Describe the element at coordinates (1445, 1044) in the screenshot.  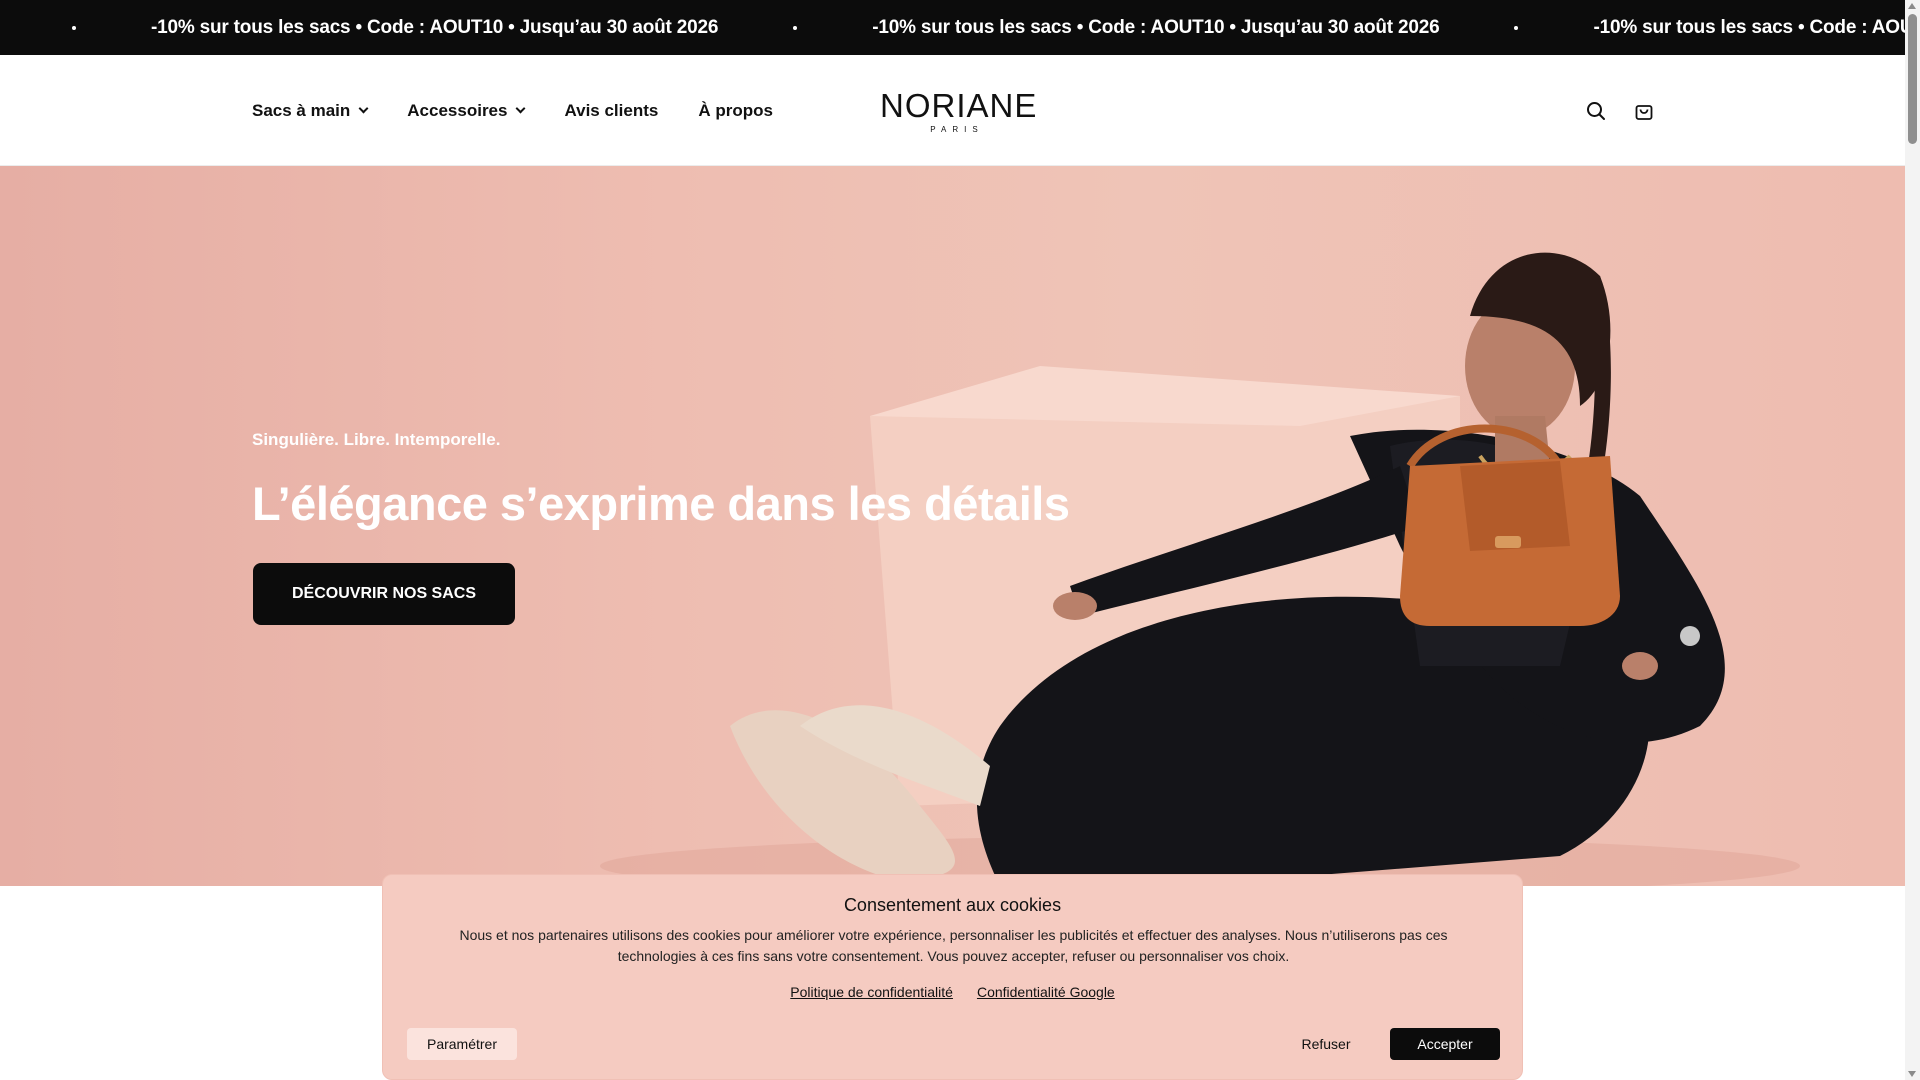
I see `cookie-accept-button: Accepter` at that location.